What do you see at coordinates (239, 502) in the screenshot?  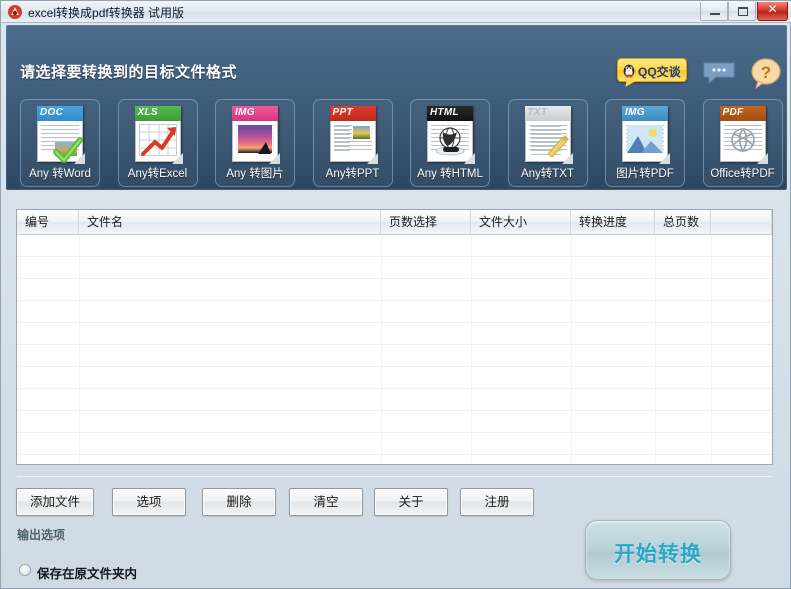 I see `action-button-3: 删除` at bounding box center [239, 502].